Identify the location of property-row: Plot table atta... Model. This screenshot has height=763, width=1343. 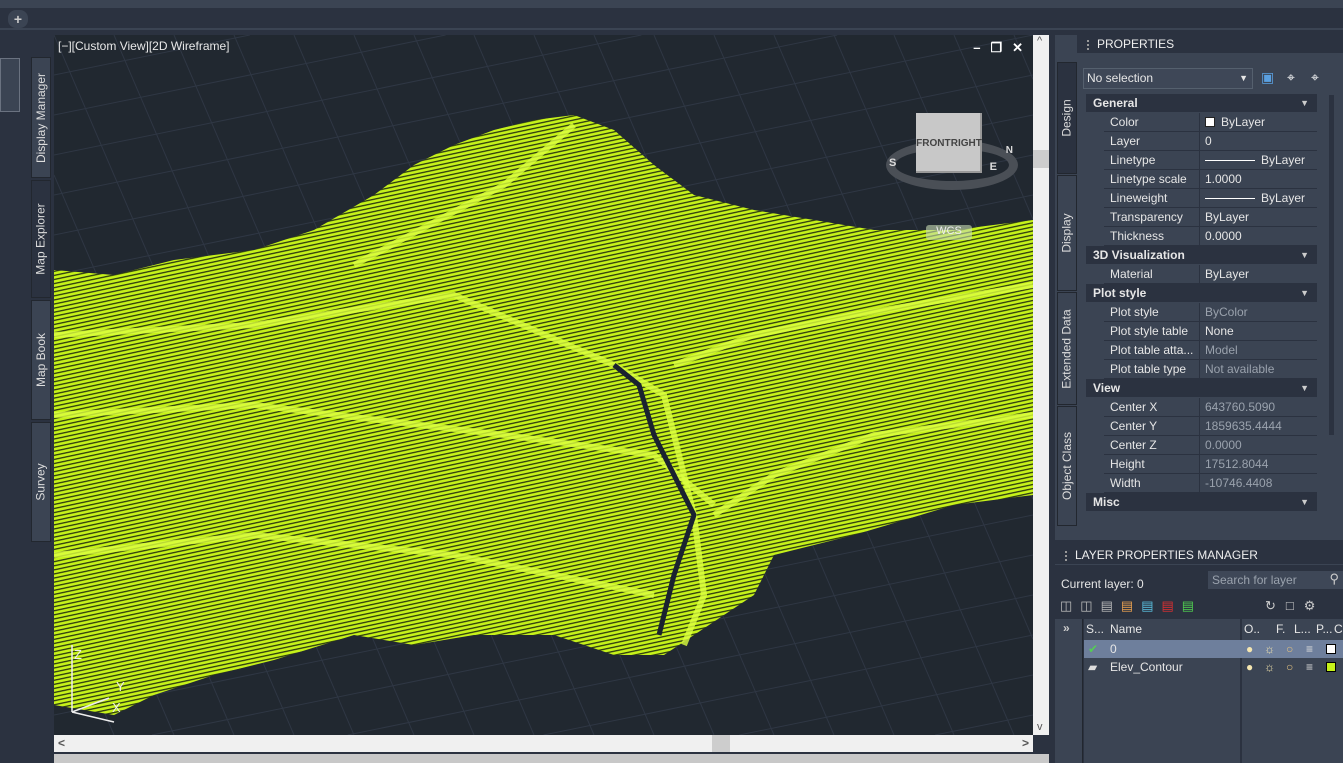
(1210, 350).